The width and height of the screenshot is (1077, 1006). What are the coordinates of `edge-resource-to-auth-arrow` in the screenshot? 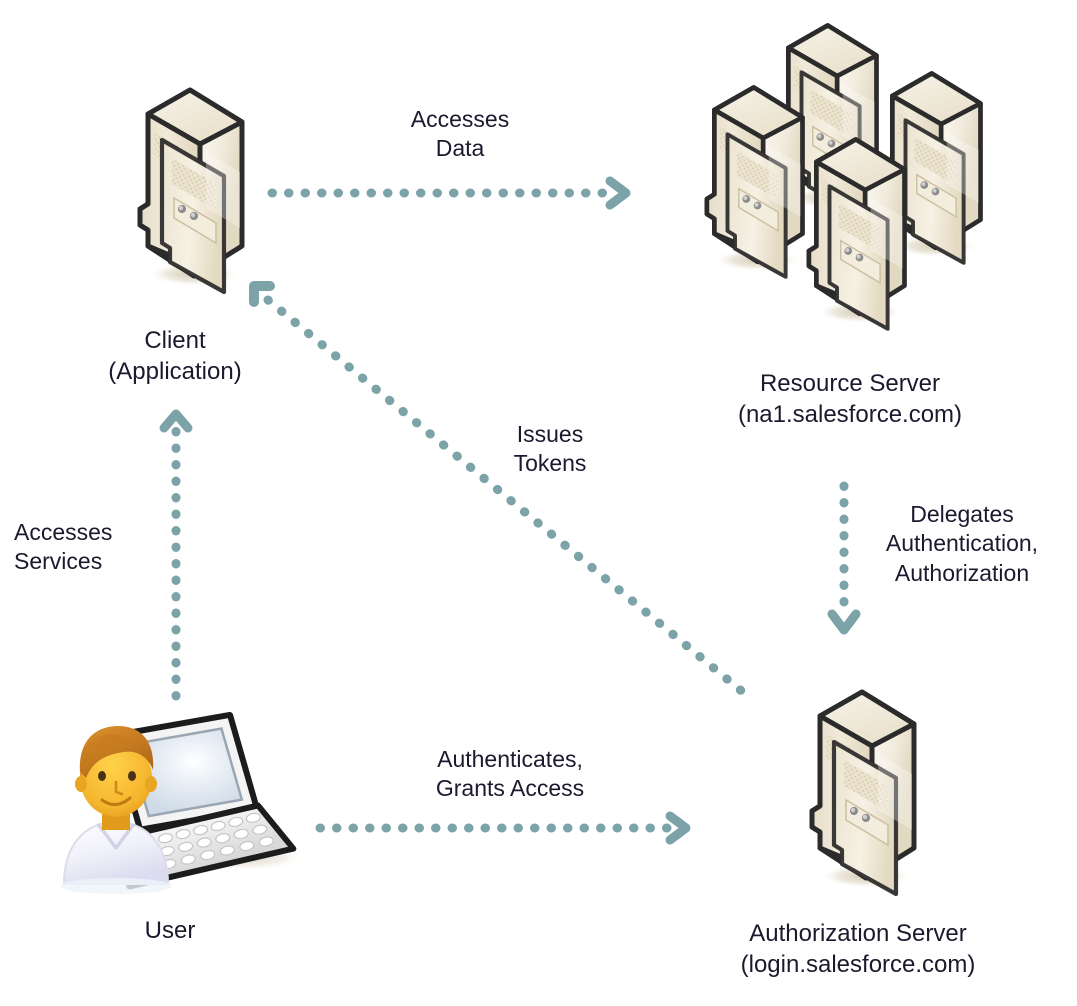 It's located at (844, 561).